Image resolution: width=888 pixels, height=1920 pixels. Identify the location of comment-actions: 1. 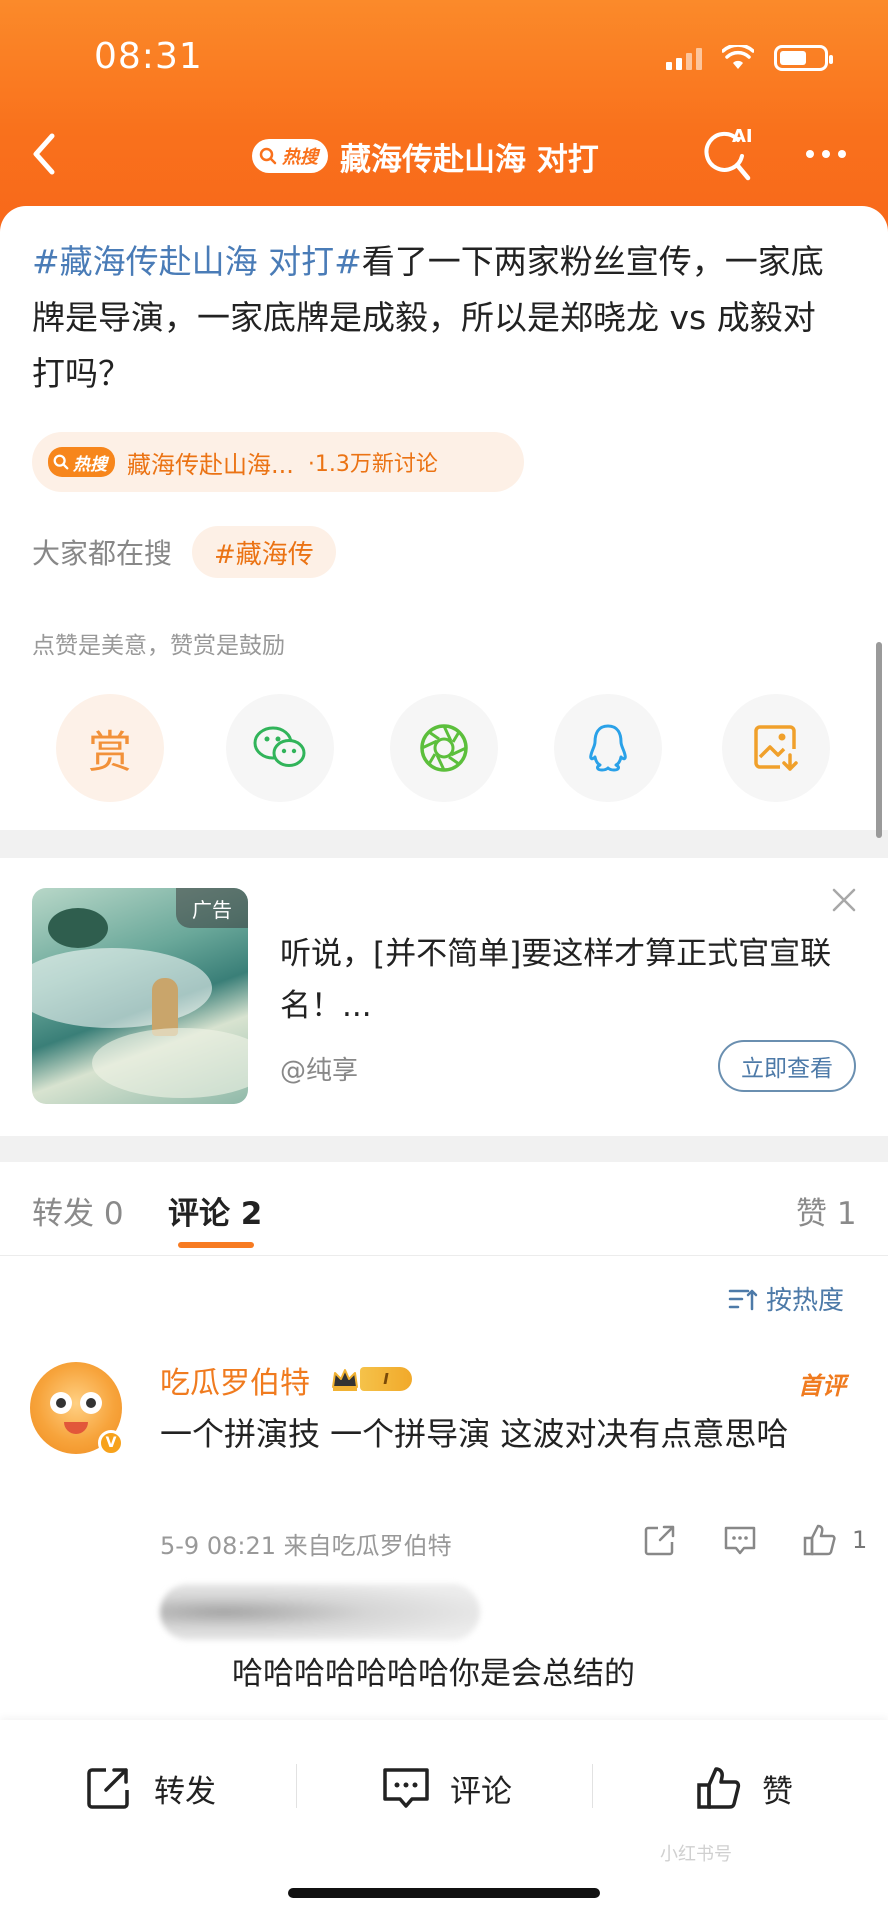
(753, 1540).